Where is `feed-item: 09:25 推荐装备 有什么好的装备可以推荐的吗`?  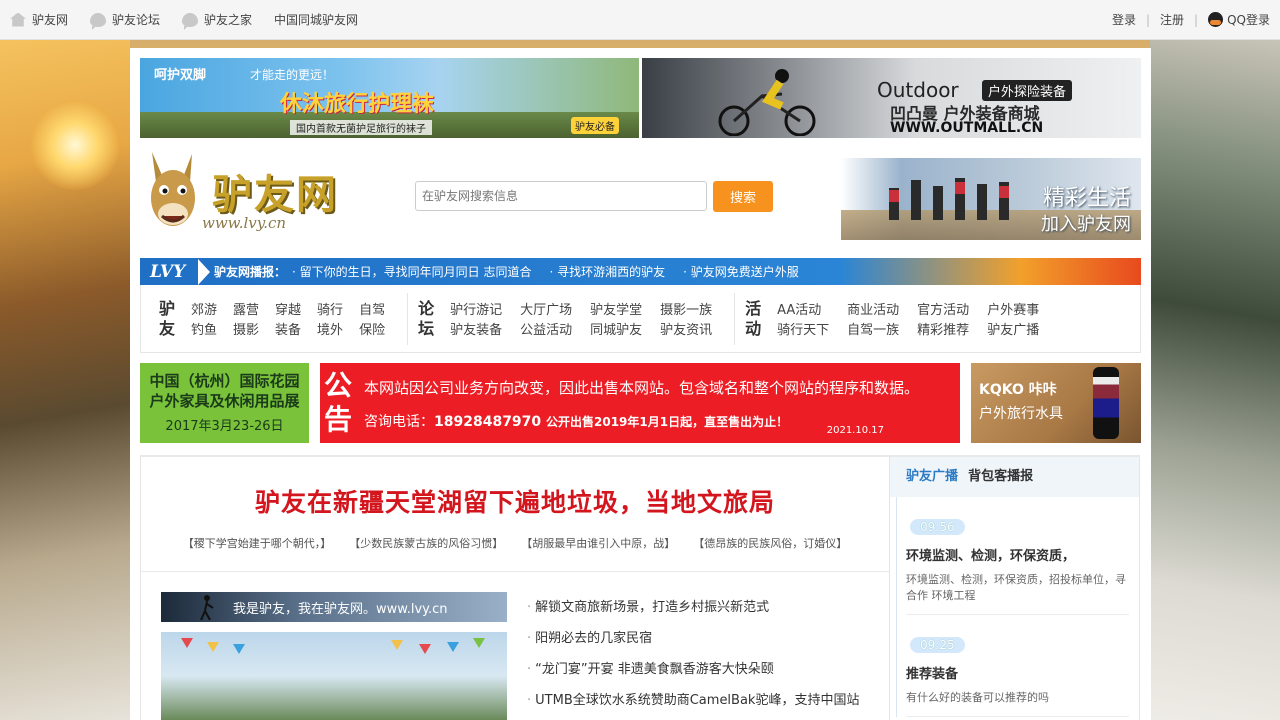
feed-item: 09:25 推荐装备 有什么好的装备可以推荐的吗 is located at coordinates (1017, 666).